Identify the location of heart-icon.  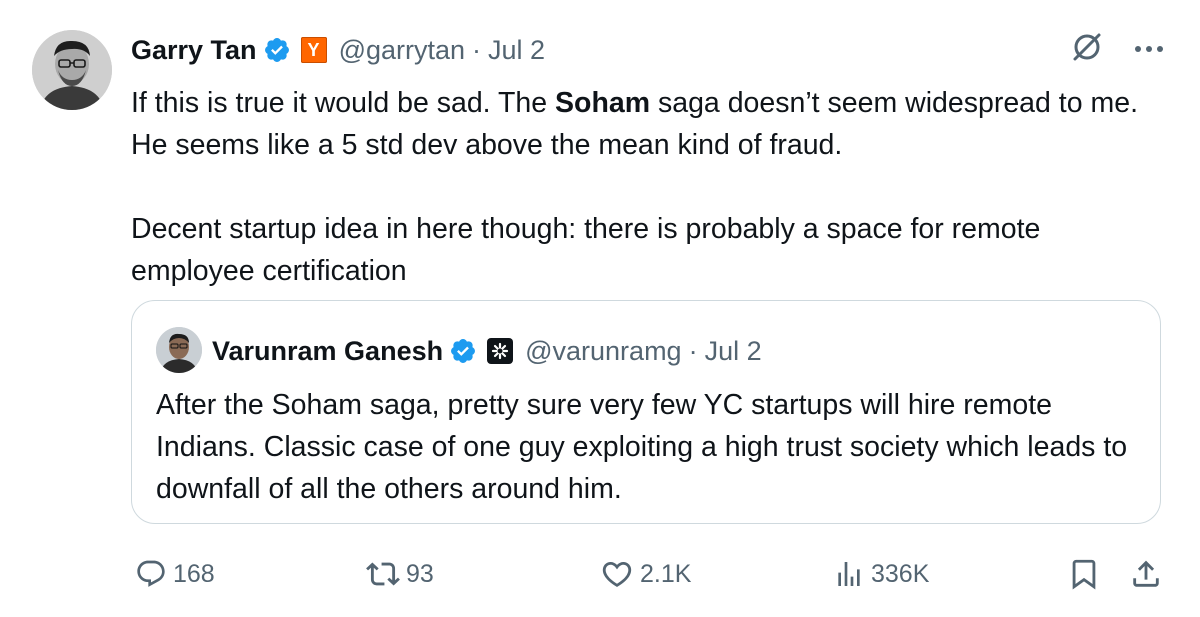
(617, 574).